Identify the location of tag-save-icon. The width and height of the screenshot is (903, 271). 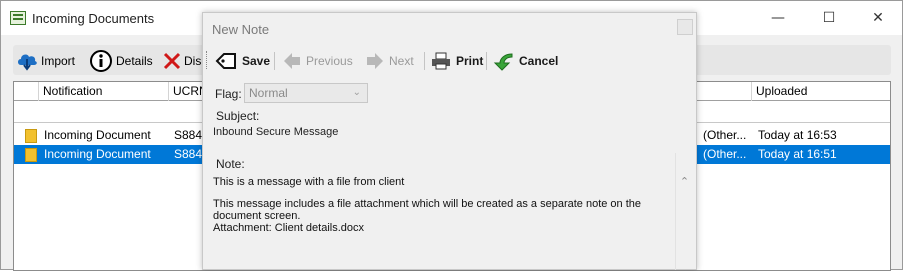
(225, 61).